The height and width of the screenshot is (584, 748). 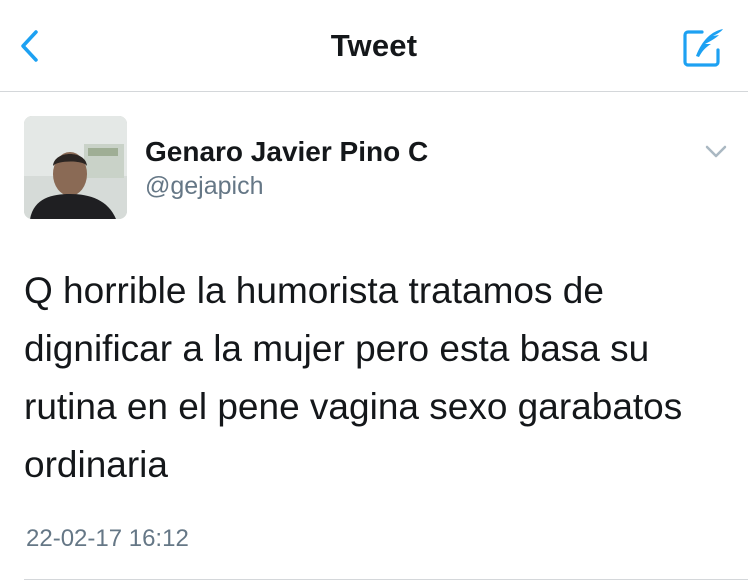 I want to click on tweet-timestamp: 22-02-17 16:12, so click(x=107, y=538).